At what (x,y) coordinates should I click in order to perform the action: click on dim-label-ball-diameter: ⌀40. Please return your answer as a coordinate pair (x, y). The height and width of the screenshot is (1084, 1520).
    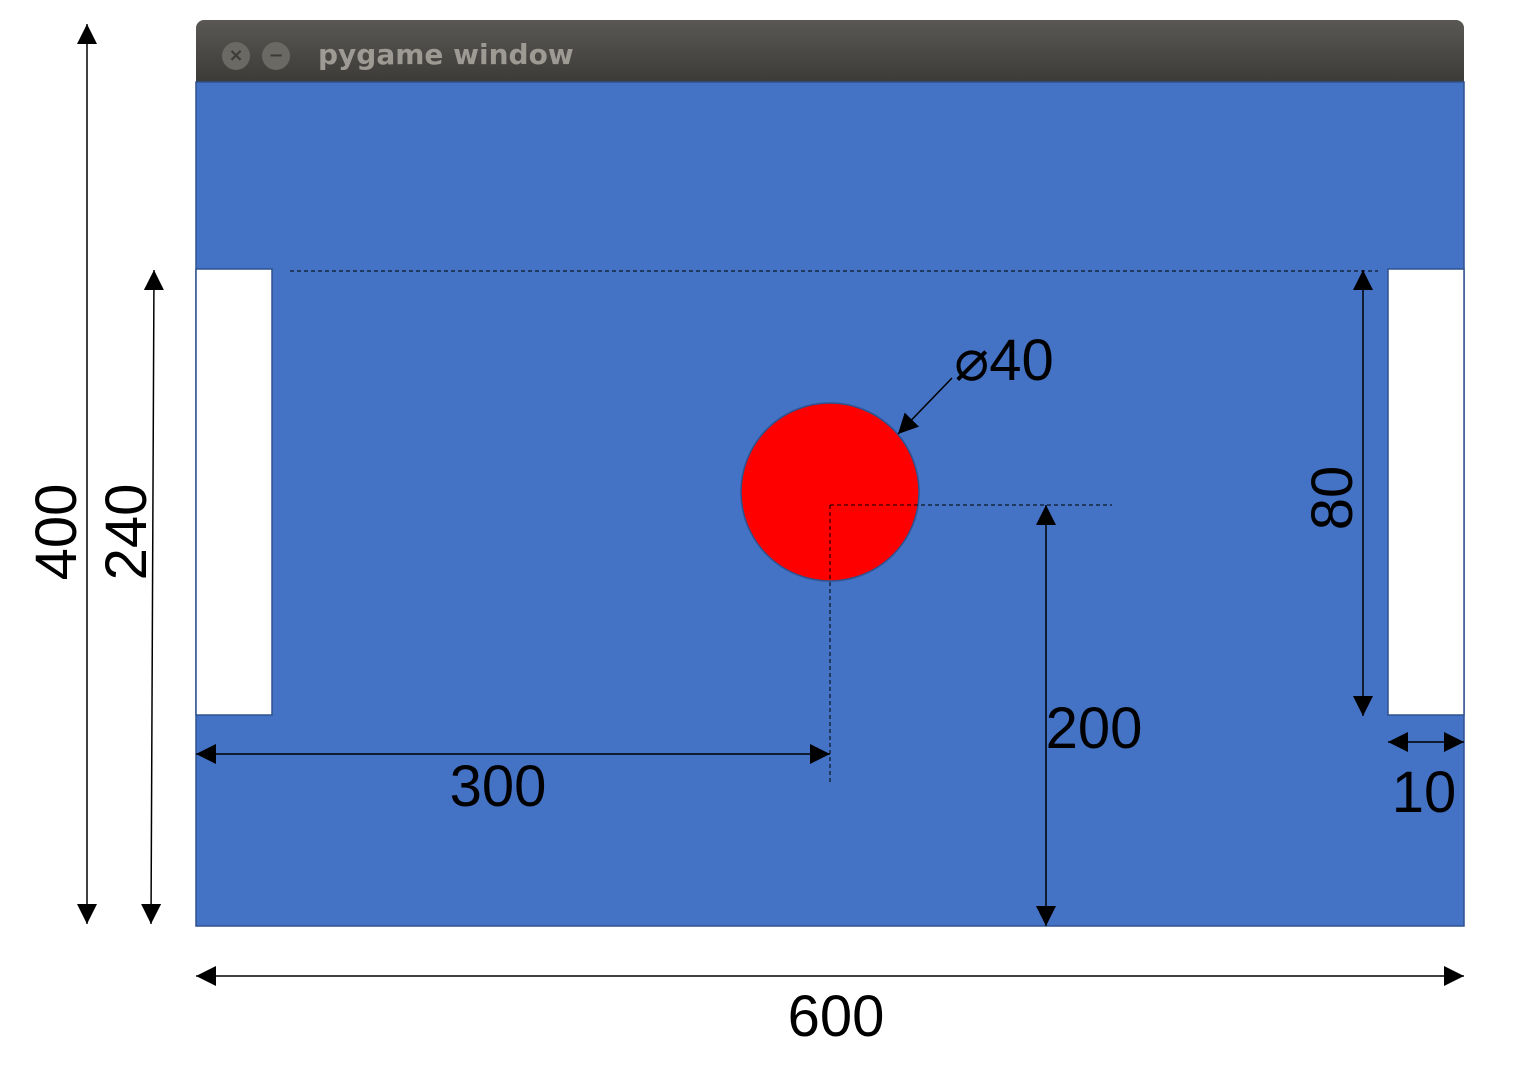
    Looking at the image, I should click on (1003, 360).